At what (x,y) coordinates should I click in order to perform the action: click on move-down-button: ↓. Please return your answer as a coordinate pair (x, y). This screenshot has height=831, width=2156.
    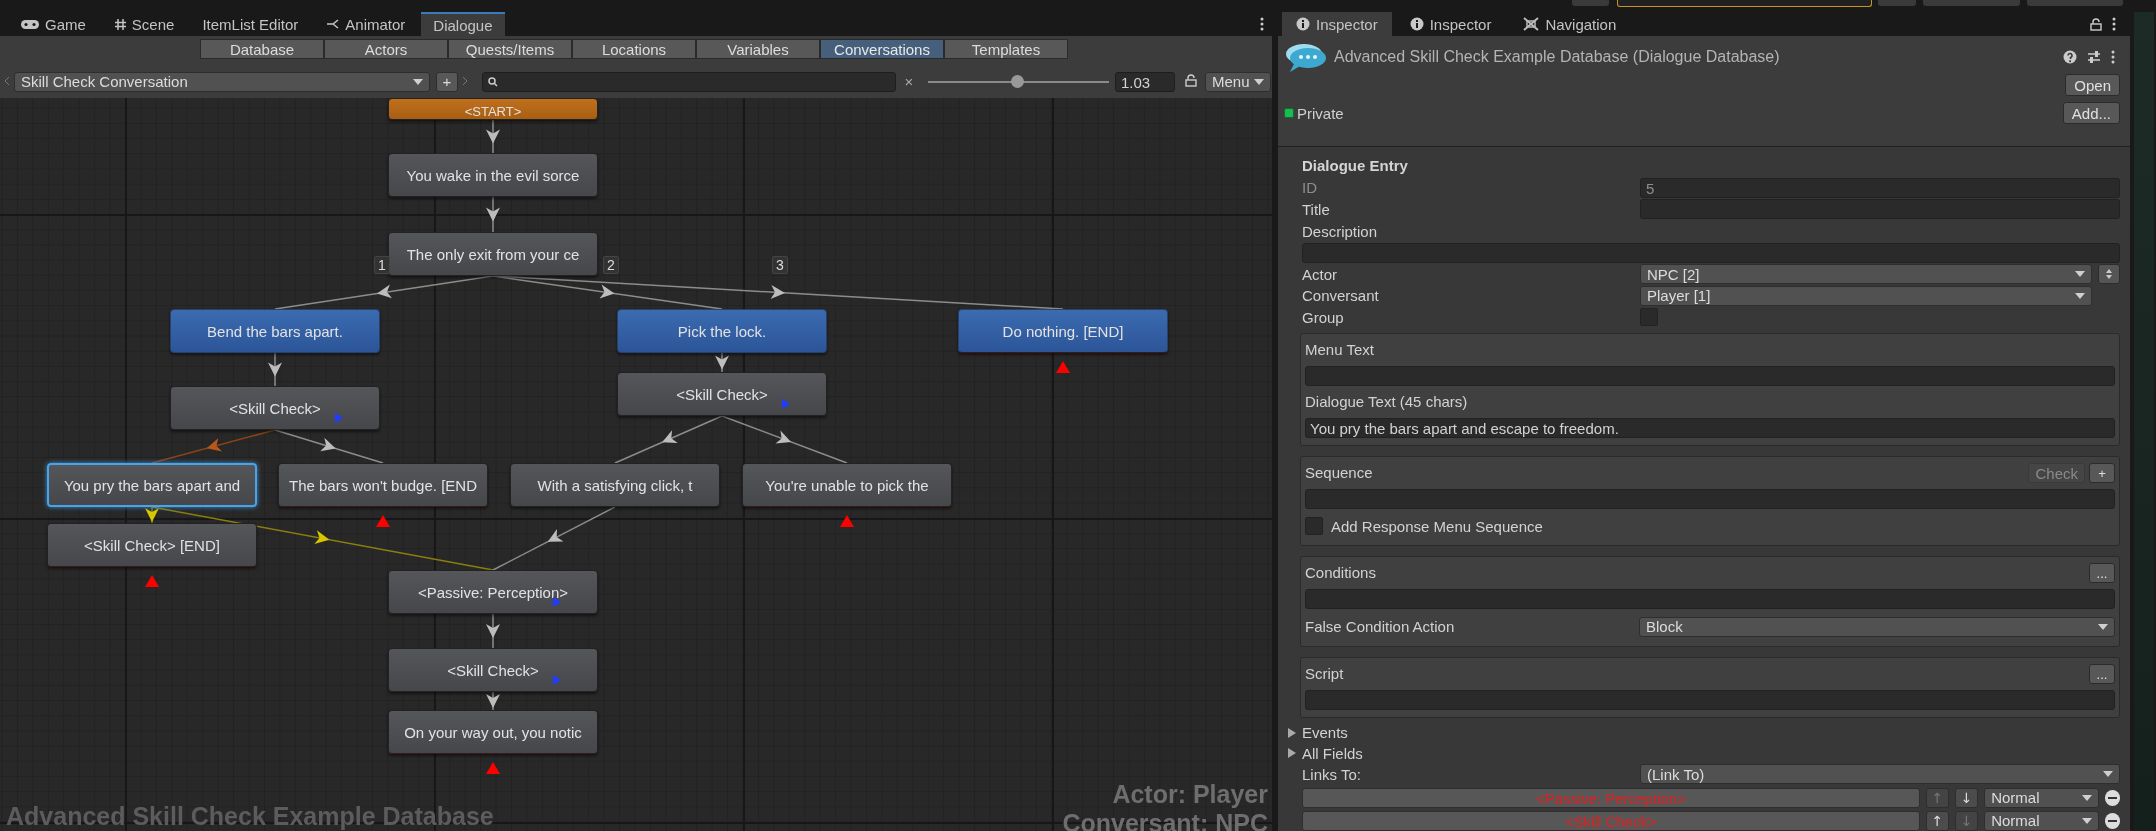
    Looking at the image, I should click on (1966, 797).